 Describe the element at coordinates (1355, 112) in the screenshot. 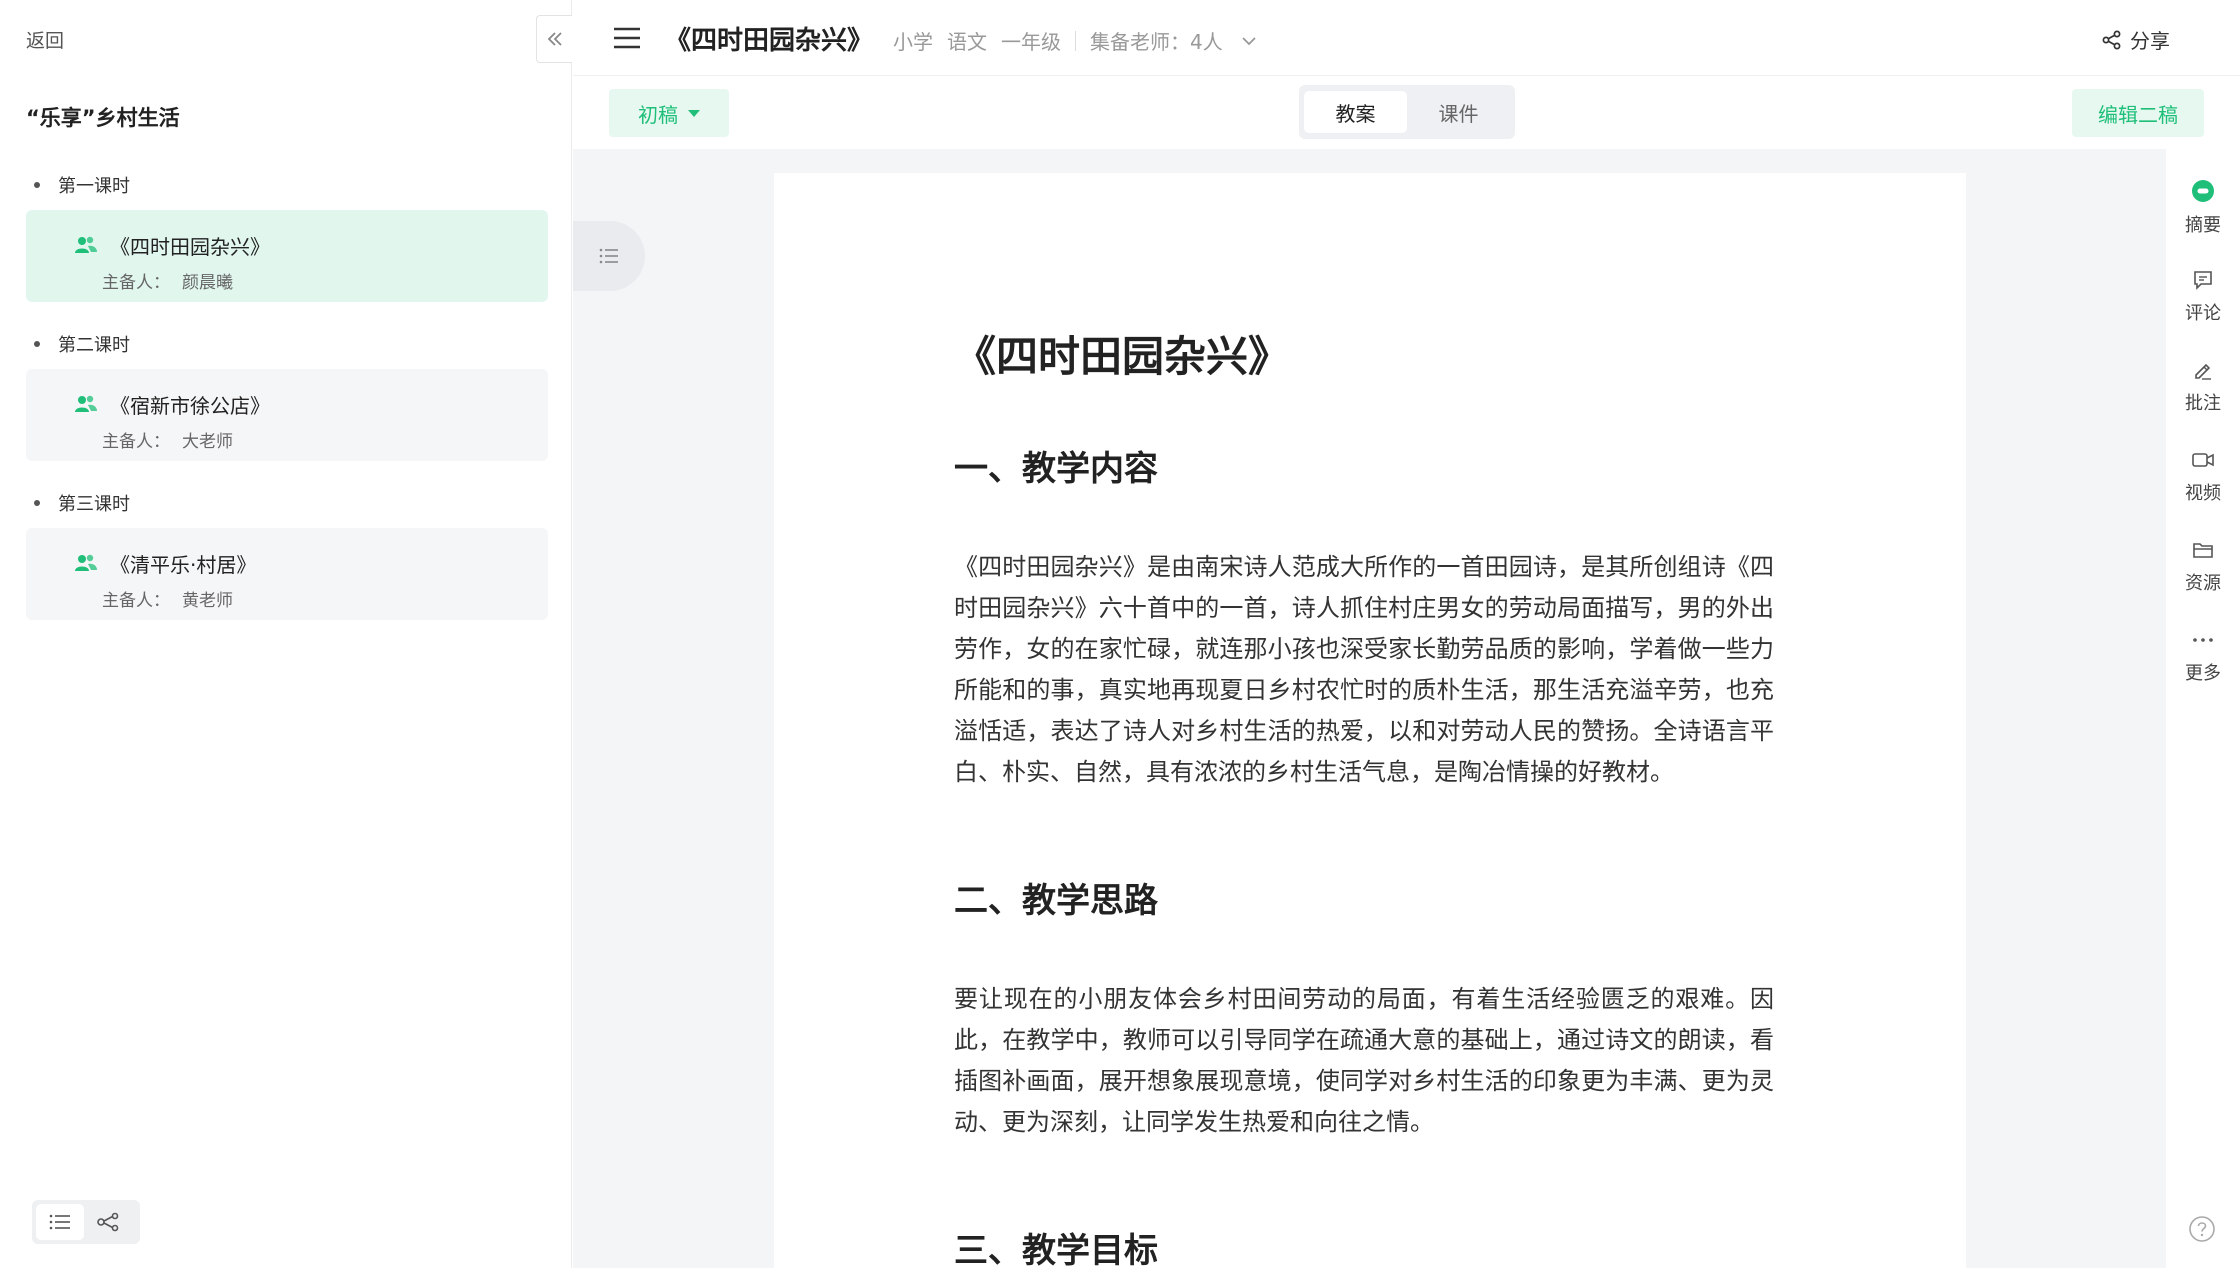

I see `tab-lesson-plan: 教案` at that location.